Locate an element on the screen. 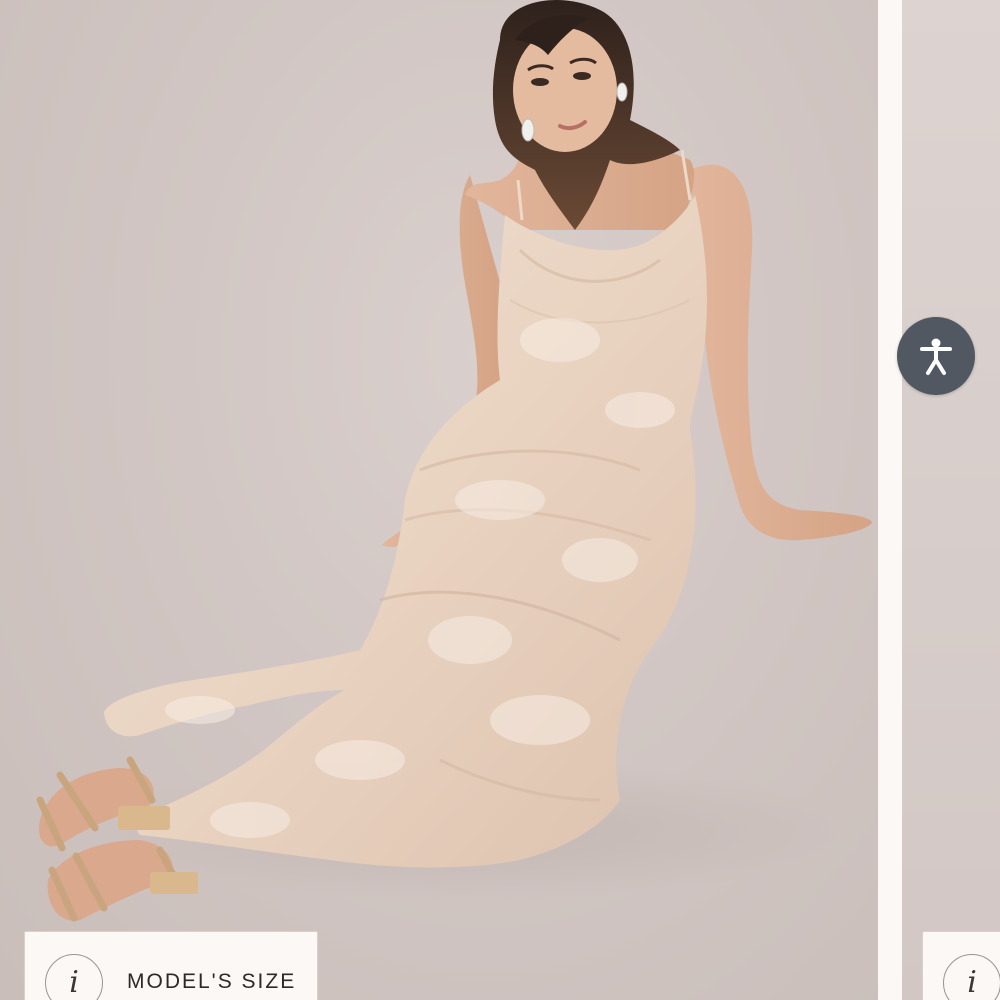 Image resolution: width=1000 pixels, height=1000 pixels. model-size-button-next: i is located at coordinates (961, 965).